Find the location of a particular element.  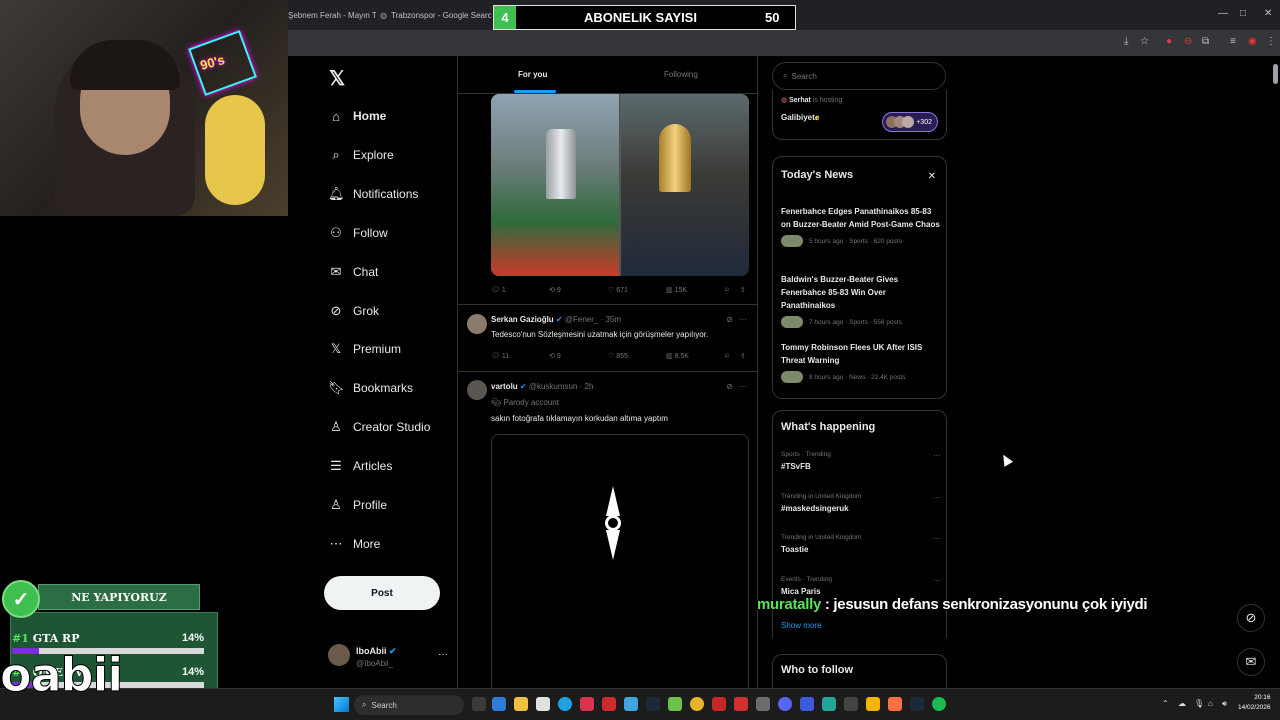

sidebar-item-notifications: 🔔︎ Notifications is located at coordinates (373, 194).